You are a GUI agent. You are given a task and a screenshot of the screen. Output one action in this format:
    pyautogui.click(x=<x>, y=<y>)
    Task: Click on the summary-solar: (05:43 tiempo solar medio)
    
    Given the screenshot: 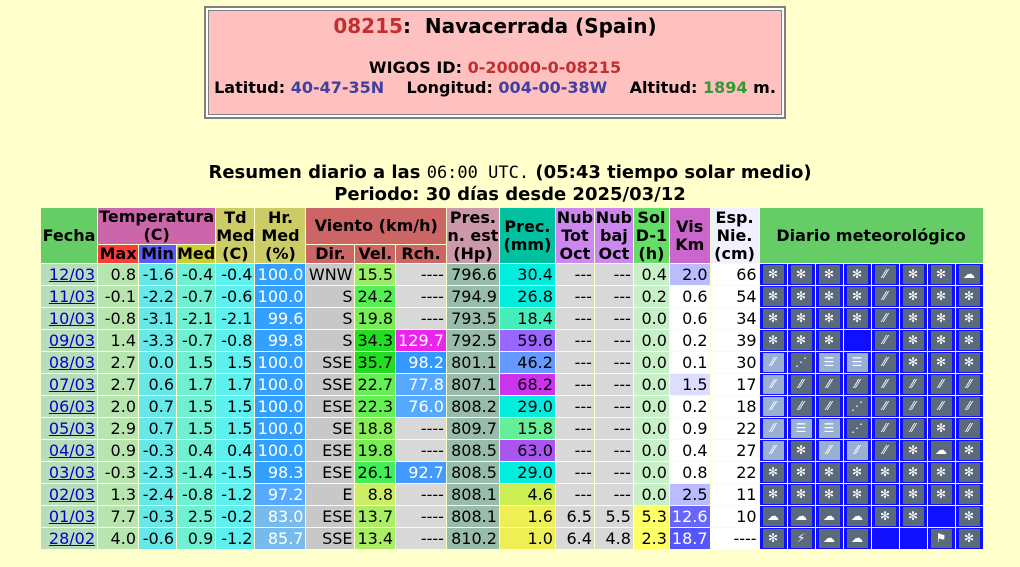 What is the action you would take?
    pyautogui.click(x=673, y=172)
    